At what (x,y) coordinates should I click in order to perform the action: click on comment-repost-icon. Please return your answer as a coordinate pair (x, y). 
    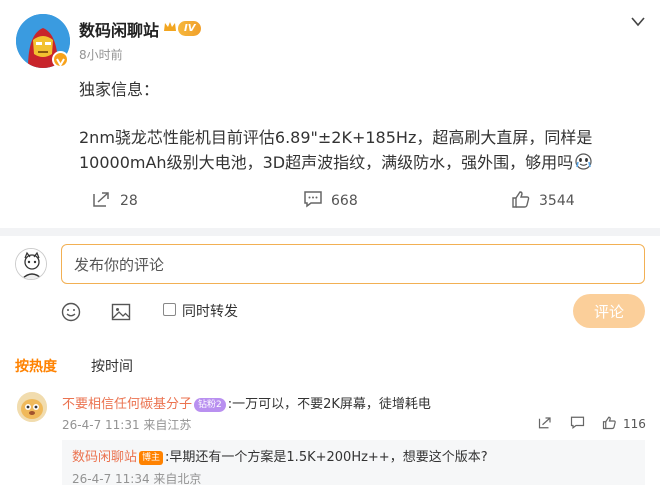
    Looking at the image, I should click on (545, 424).